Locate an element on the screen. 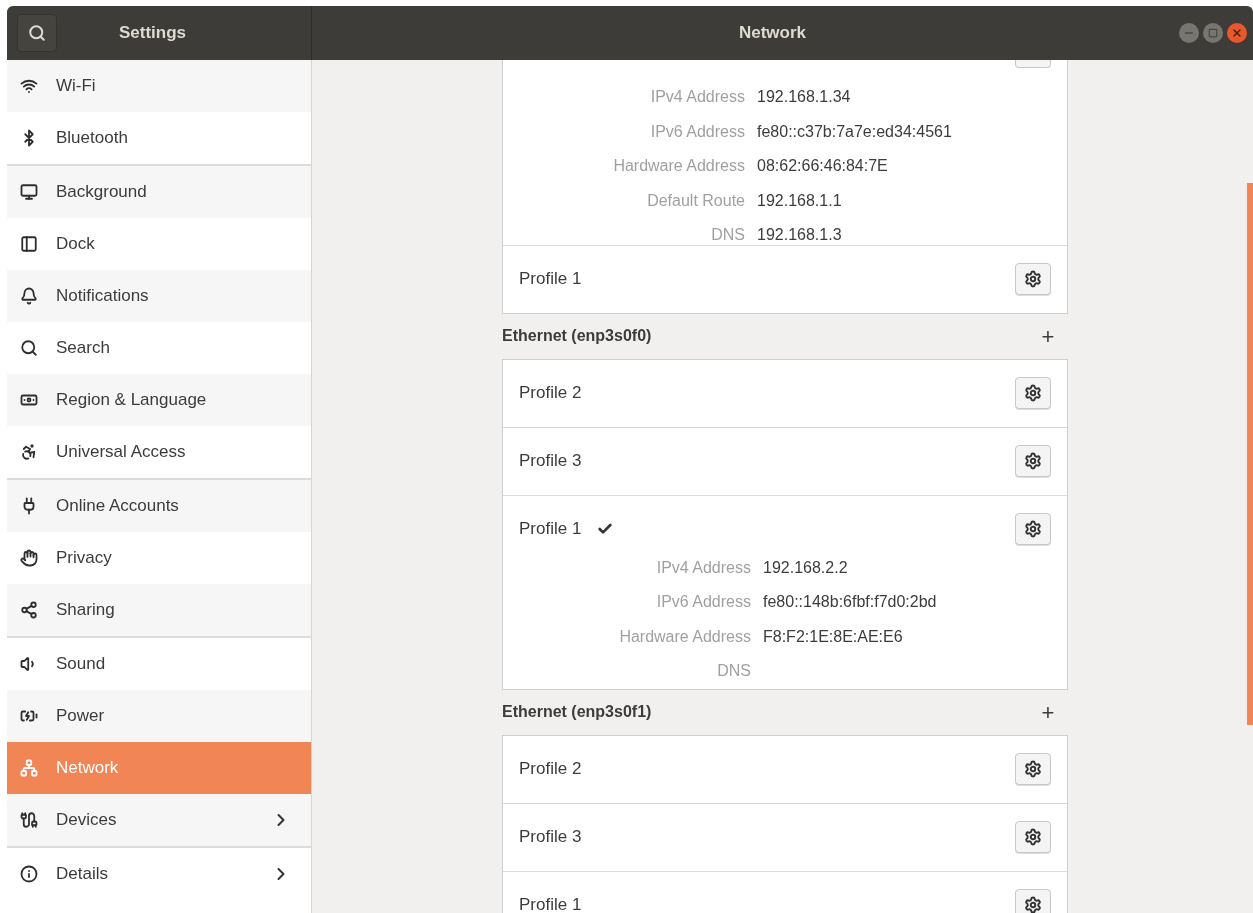 Image resolution: width=1253 pixels, height=913 pixels. minimize-button is located at coordinates (1189, 33).